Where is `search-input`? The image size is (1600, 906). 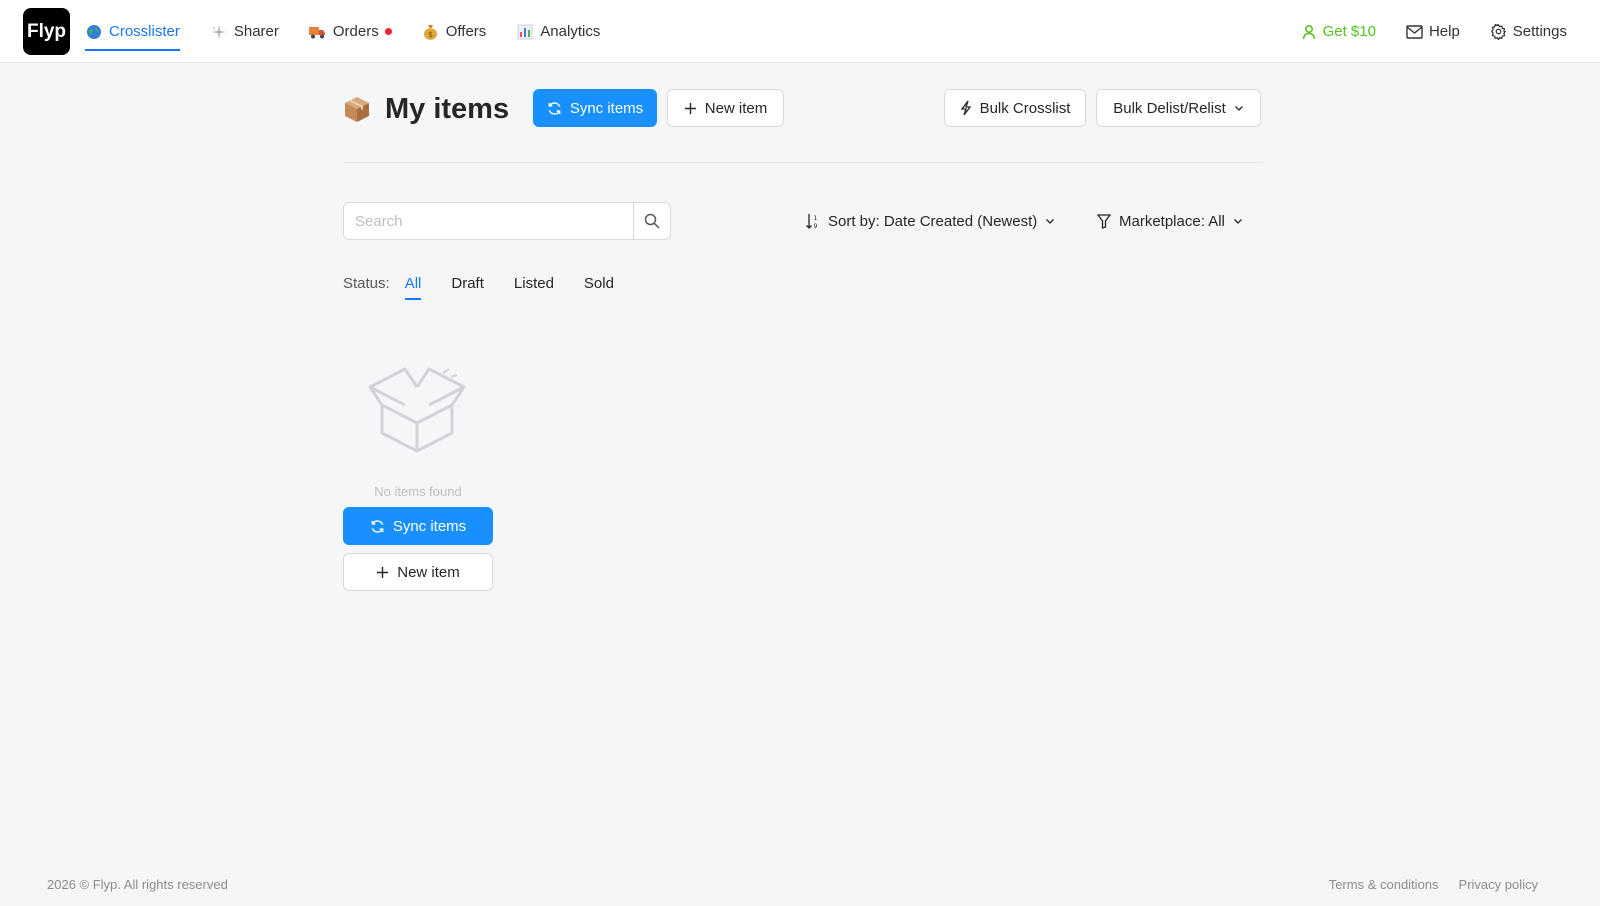
search-input is located at coordinates (488, 221).